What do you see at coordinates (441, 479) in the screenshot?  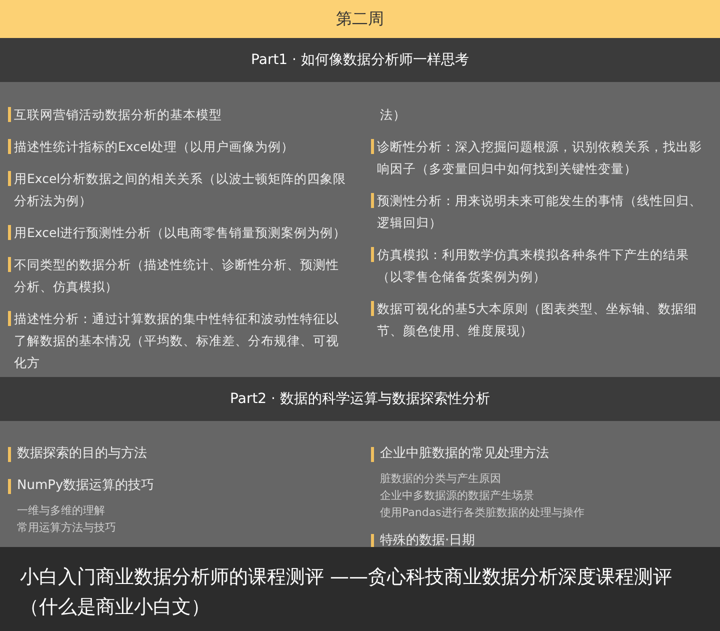 I see `subtopic-text: 脏数据的分类与产生原因` at bounding box center [441, 479].